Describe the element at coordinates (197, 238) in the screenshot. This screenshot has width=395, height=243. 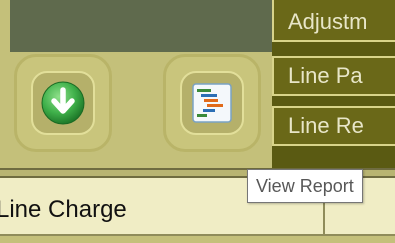
I see `grid-bottom-border` at that location.